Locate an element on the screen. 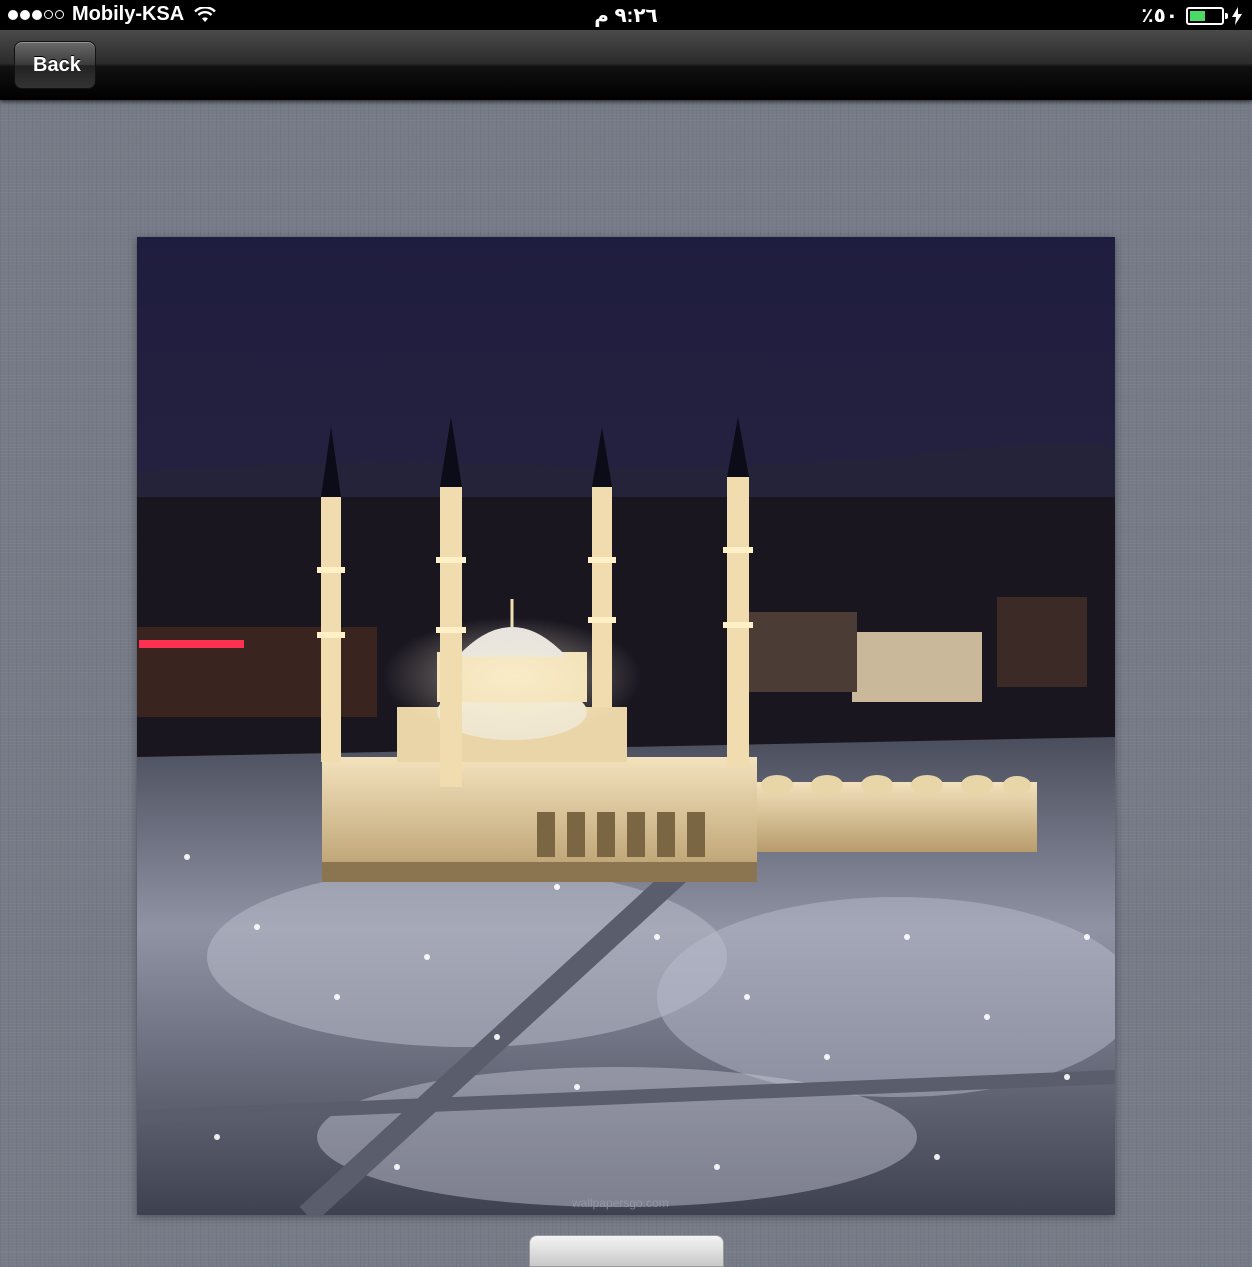 The height and width of the screenshot is (1267, 1252). navigation-bar: Back is located at coordinates (626, 65).